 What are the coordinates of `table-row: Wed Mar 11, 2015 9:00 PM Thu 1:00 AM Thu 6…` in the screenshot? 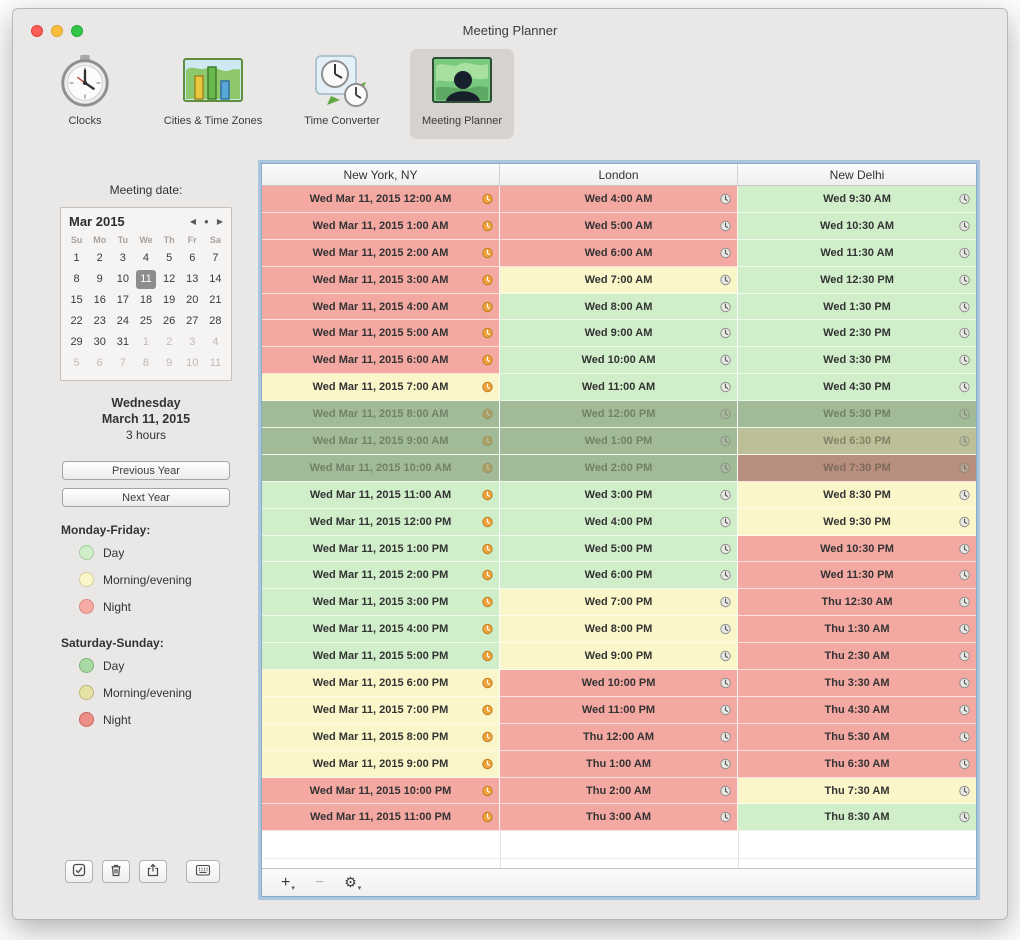 It's located at (619, 764).